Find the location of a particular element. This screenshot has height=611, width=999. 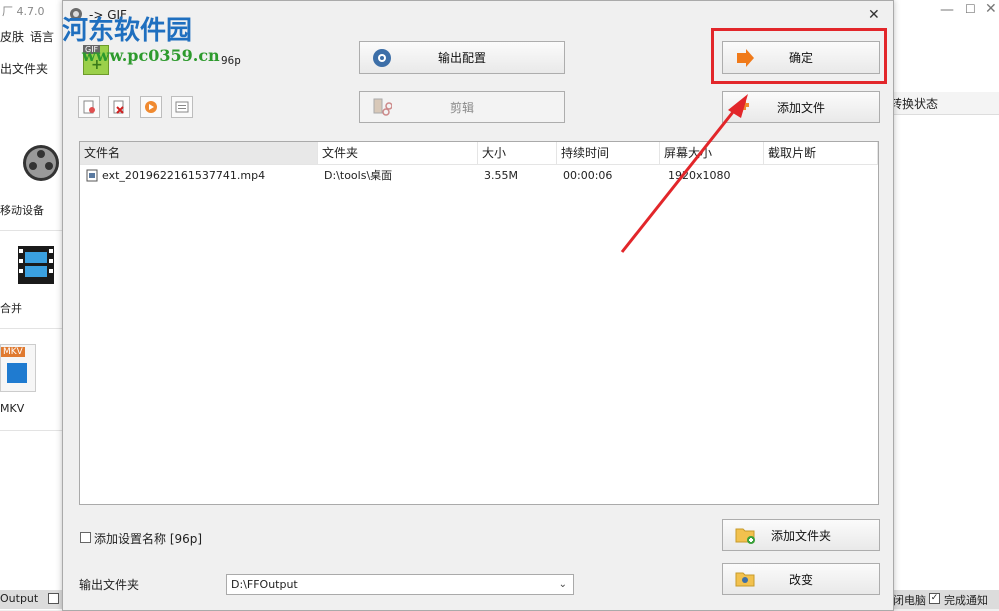

conversion-status-label: 转换状态 is located at coordinates (914, 104).